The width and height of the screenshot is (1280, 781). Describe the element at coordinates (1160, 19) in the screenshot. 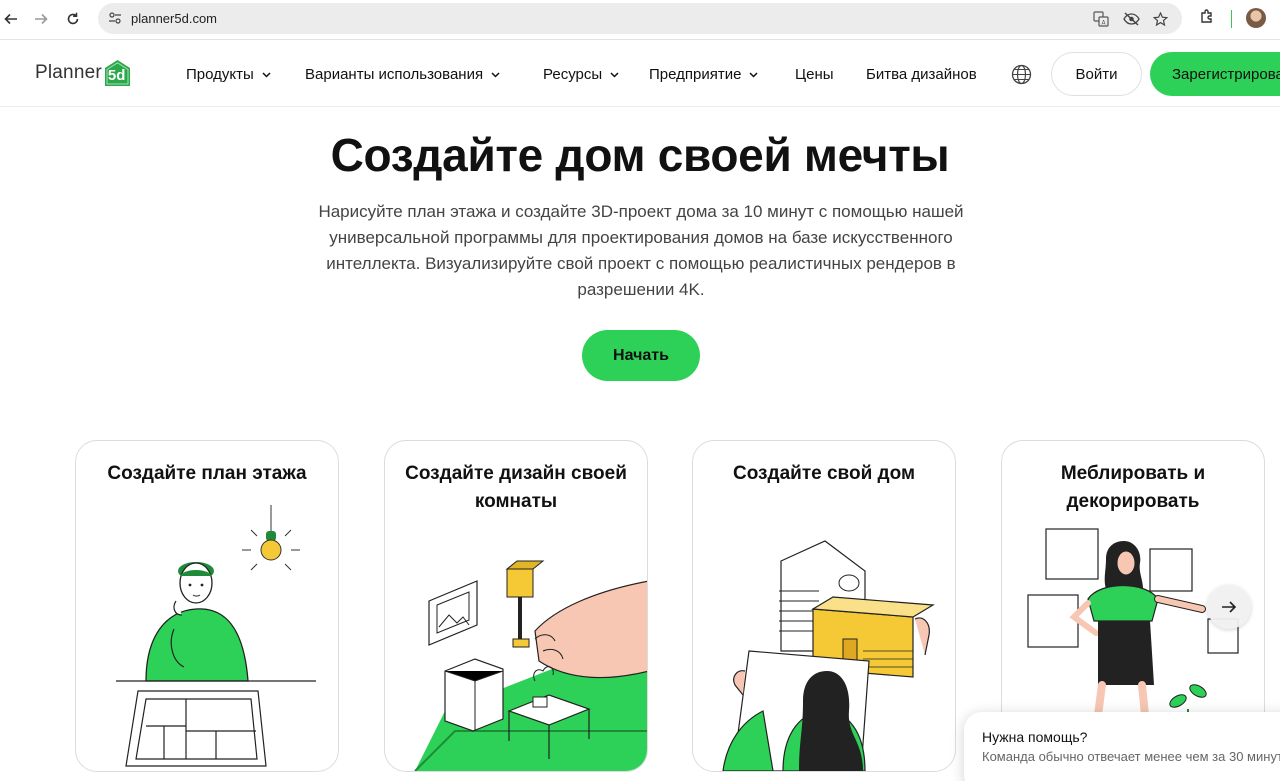

I see `bookmark-star-icon` at that location.